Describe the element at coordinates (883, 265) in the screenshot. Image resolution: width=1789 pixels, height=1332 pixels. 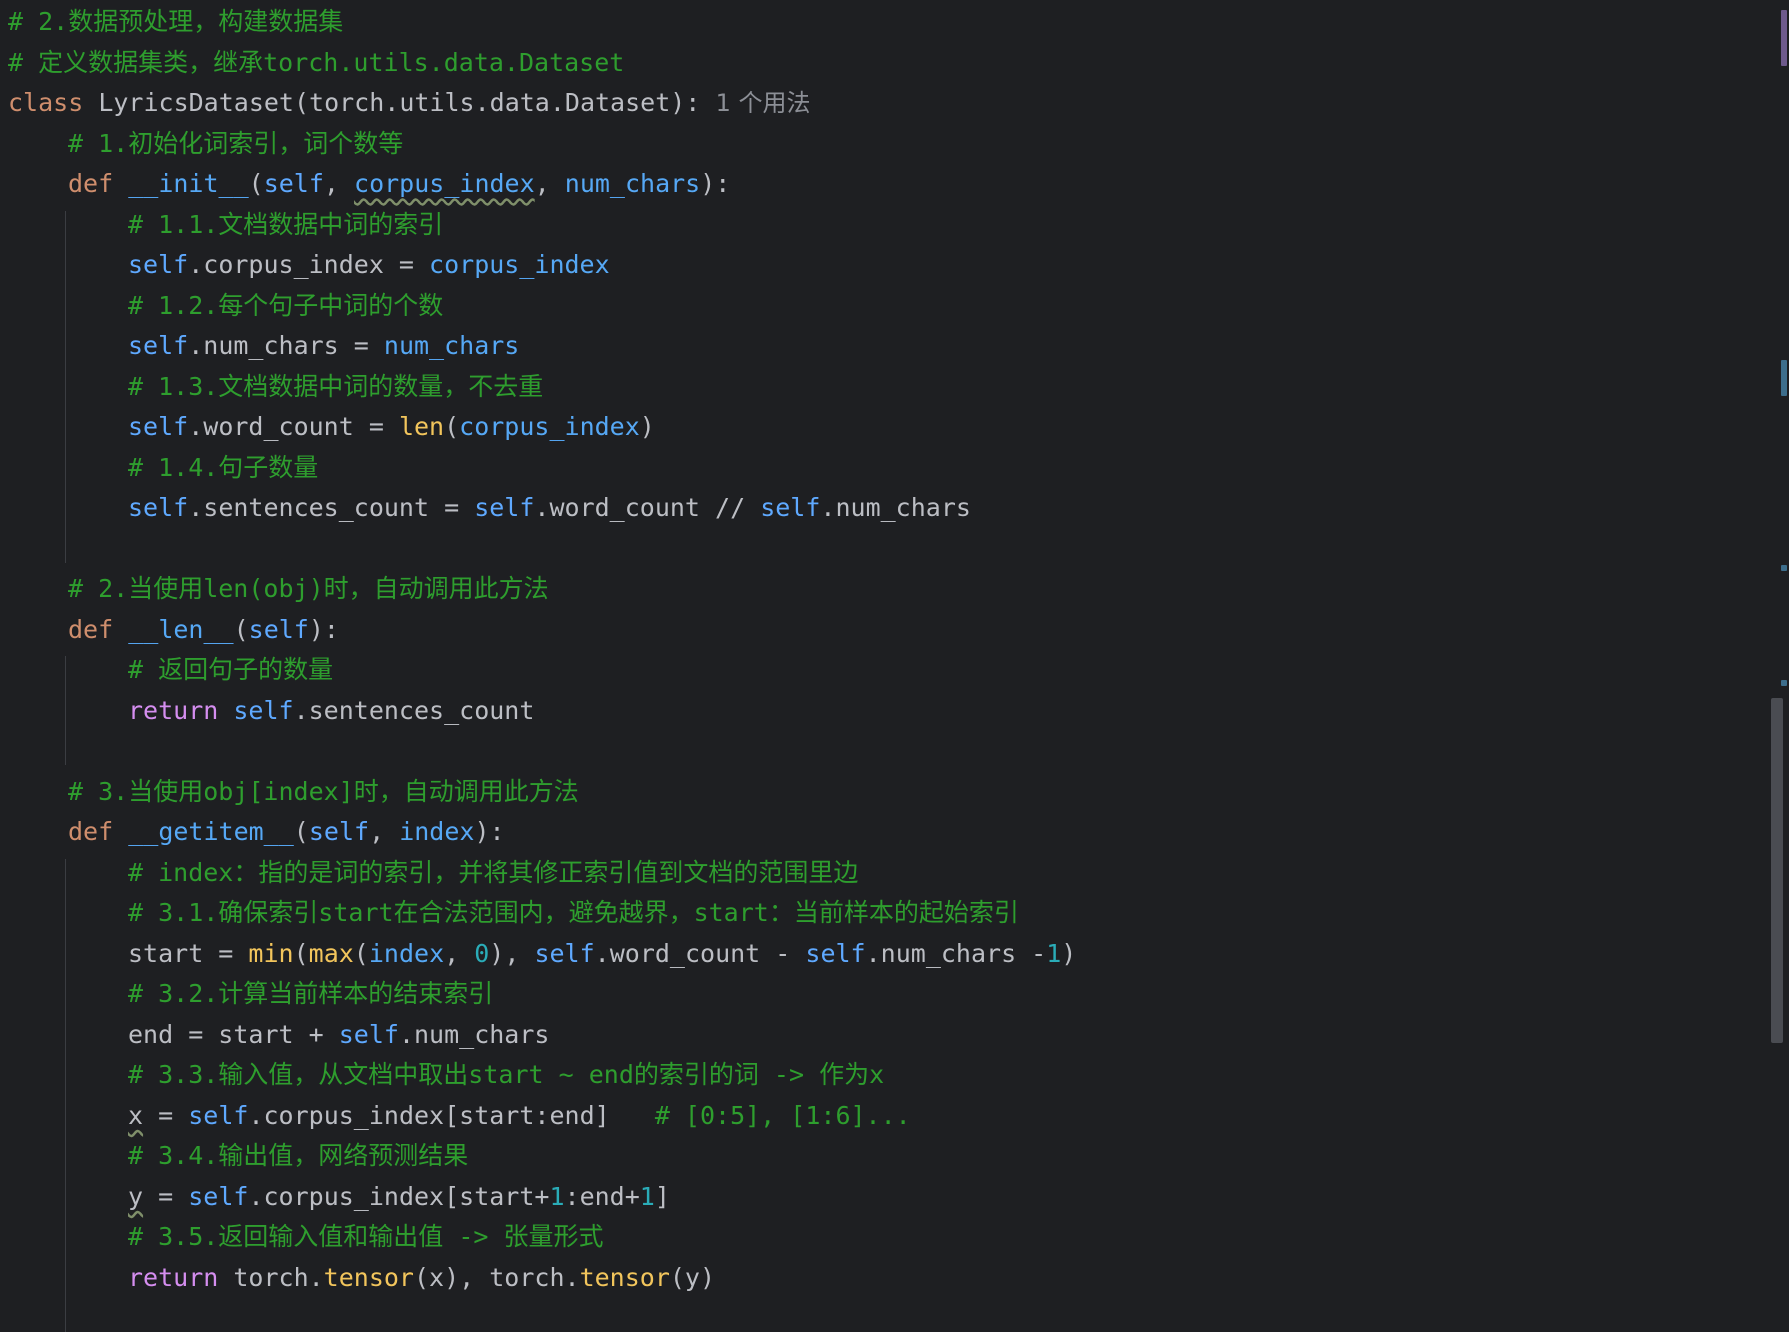
I see `code-line: self.corpus_index = corpus_index` at that location.